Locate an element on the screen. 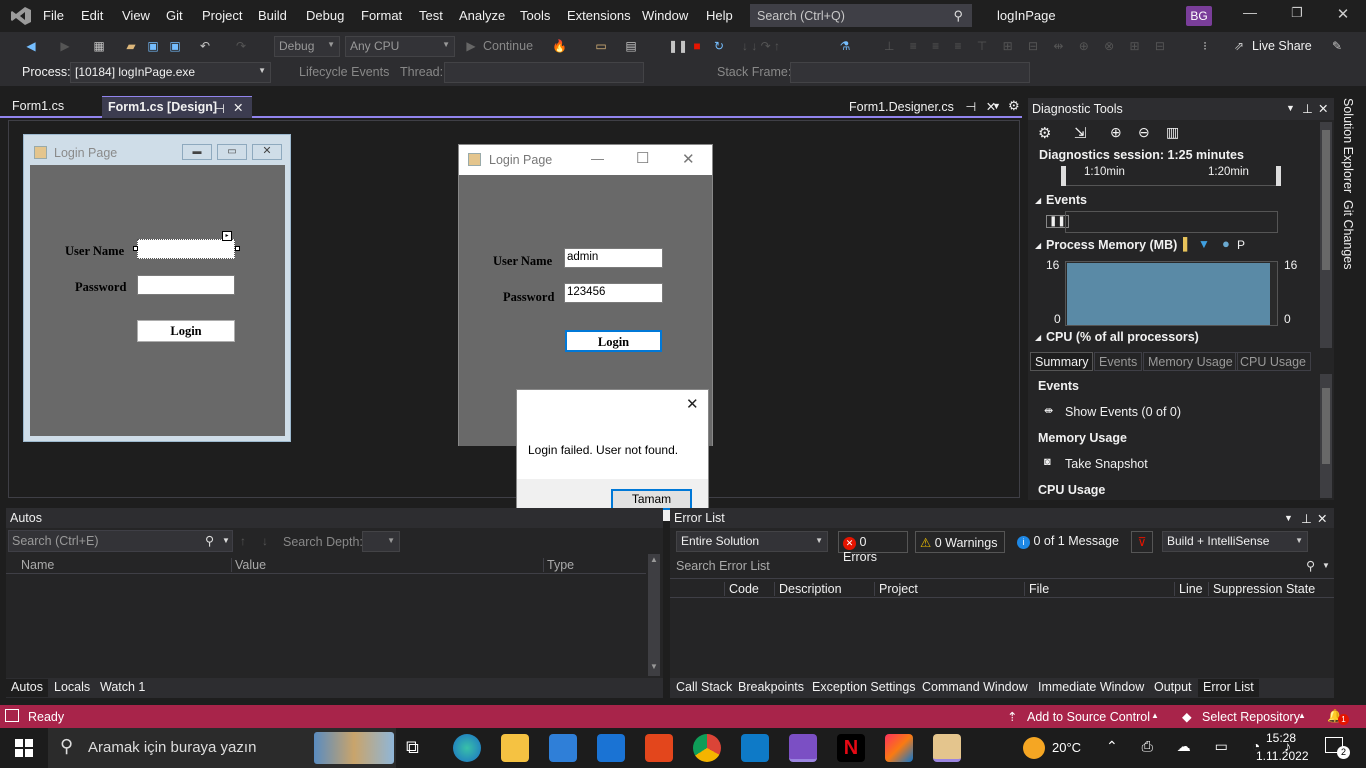  scroll-up-icon: ▲ is located at coordinates (654, 559).